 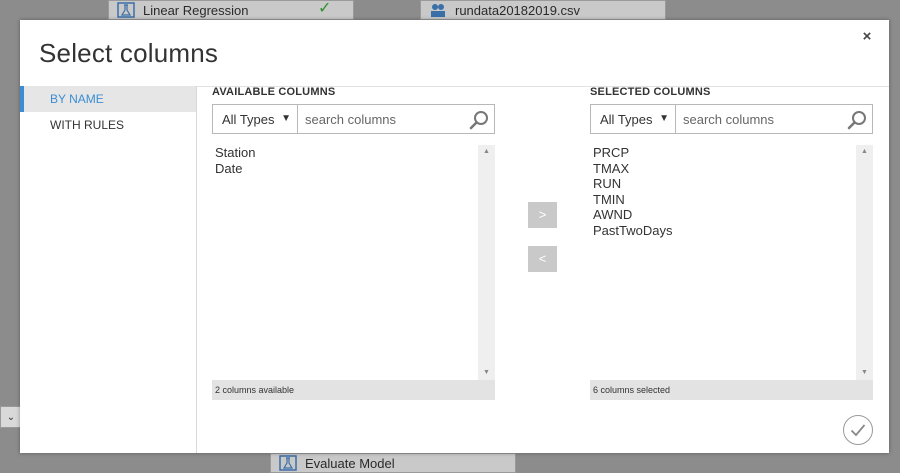 What do you see at coordinates (518, 10) in the screenshot?
I see `canvas-node-label: rundata20182019.csv` at bounding box center [518, 10].